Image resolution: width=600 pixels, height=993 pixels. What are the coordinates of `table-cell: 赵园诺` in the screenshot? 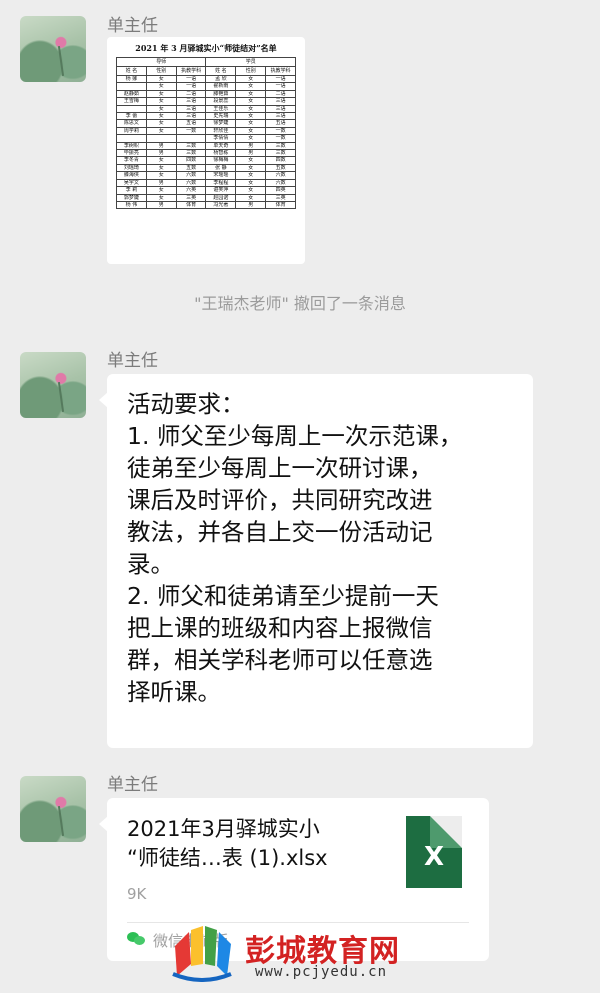 It's located at (221, 197).